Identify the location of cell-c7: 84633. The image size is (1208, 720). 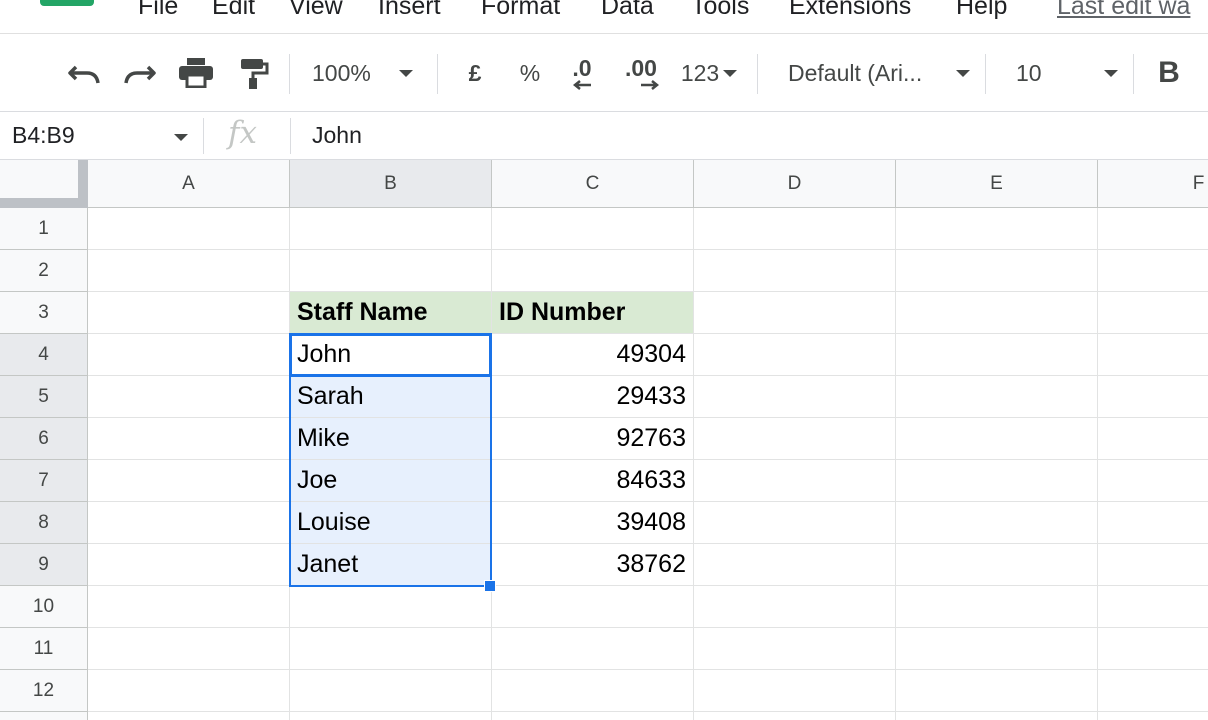
(593, 481).